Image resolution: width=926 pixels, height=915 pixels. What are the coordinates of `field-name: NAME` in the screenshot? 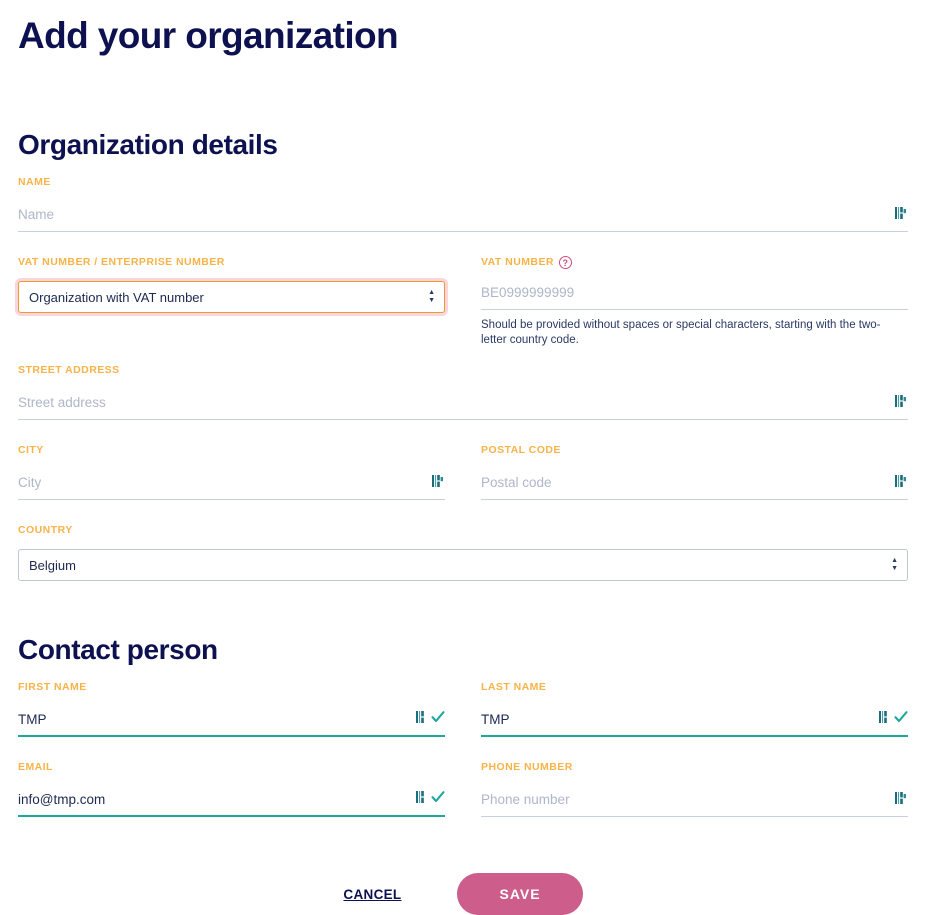 It's located at (463, 204).